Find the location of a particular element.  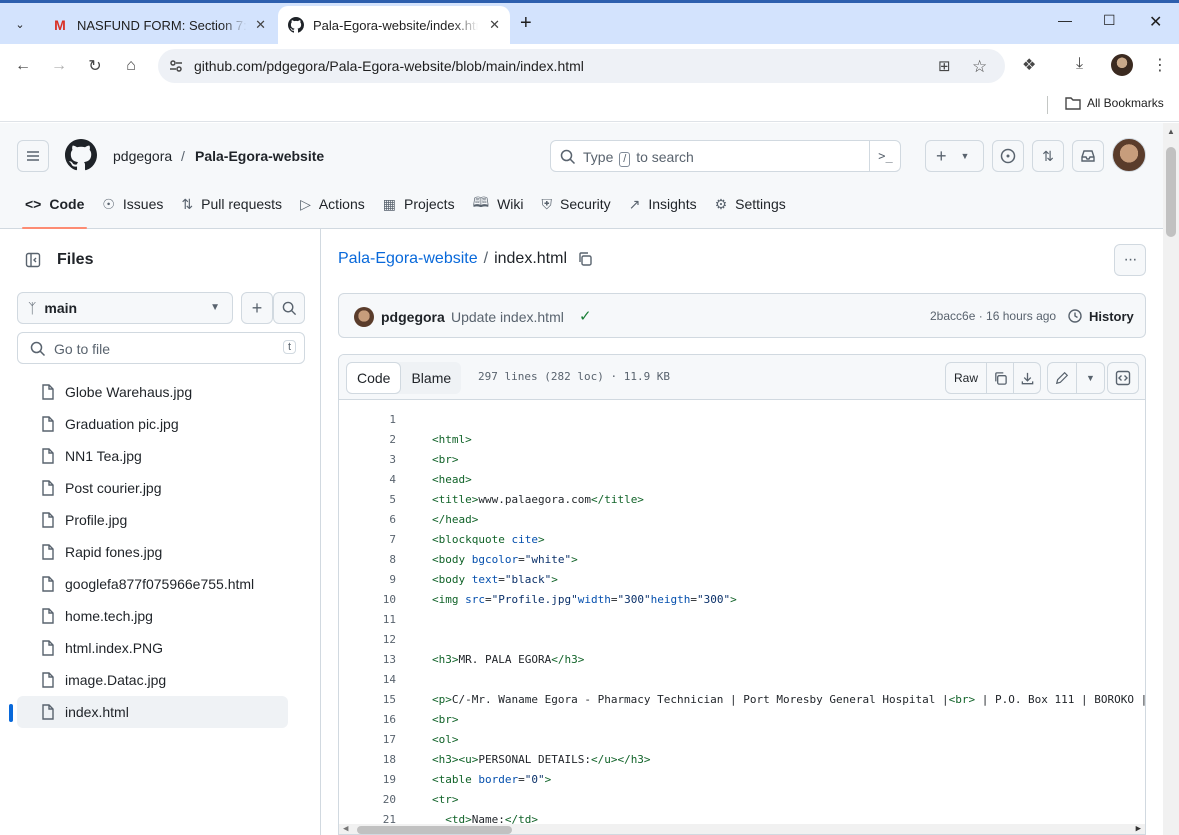

inbox-button is located at coordinates (1088, 156).